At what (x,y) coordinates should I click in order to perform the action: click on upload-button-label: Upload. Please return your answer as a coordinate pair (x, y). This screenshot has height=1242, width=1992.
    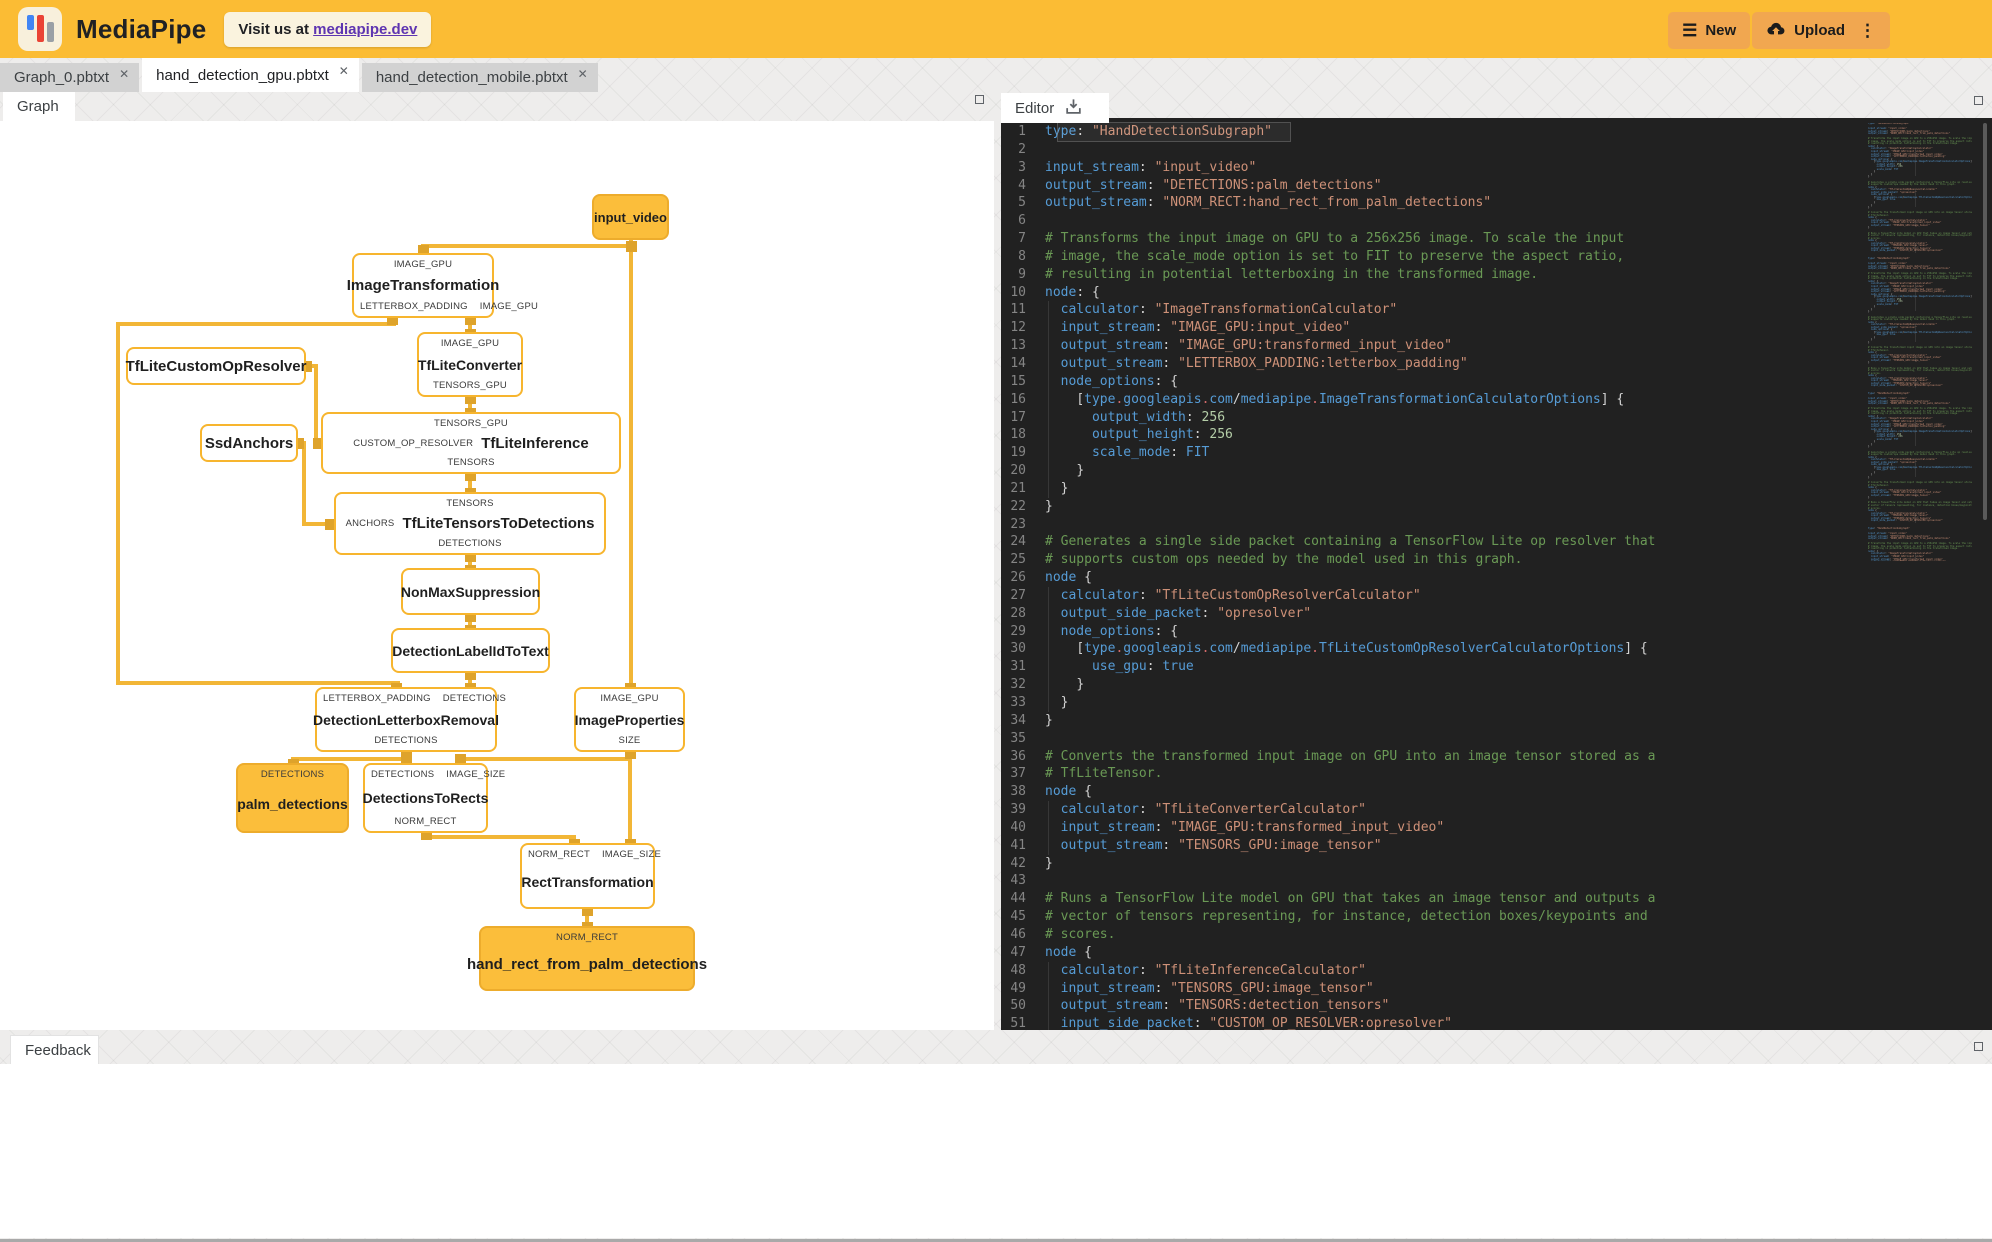
    Looking at the image, I should click on (1819, 30).